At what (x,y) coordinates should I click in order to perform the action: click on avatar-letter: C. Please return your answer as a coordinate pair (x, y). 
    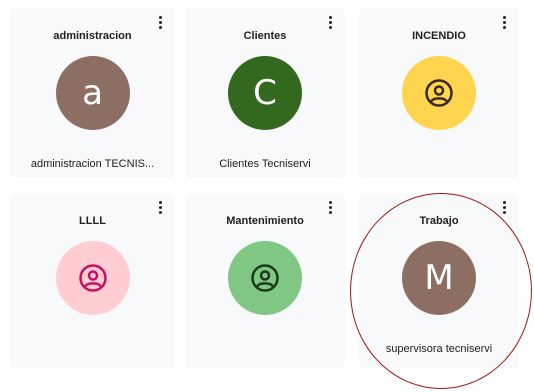
    Looking at the image, I should click on (265, 93).